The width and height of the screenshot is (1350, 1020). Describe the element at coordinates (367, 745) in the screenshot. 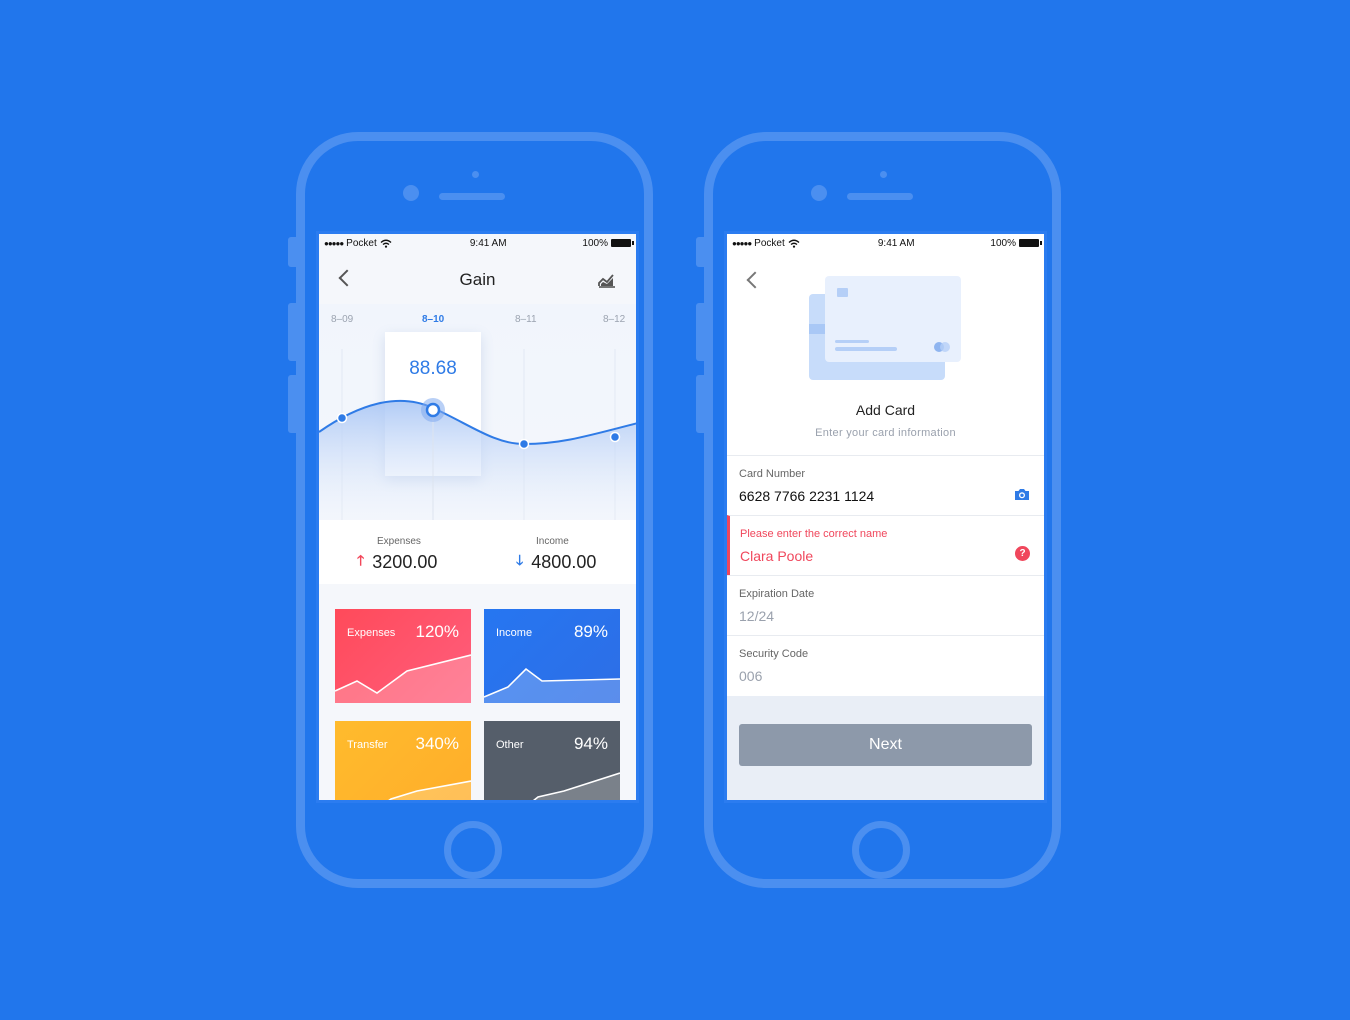

I see `tile-label: Transfer` at that location.